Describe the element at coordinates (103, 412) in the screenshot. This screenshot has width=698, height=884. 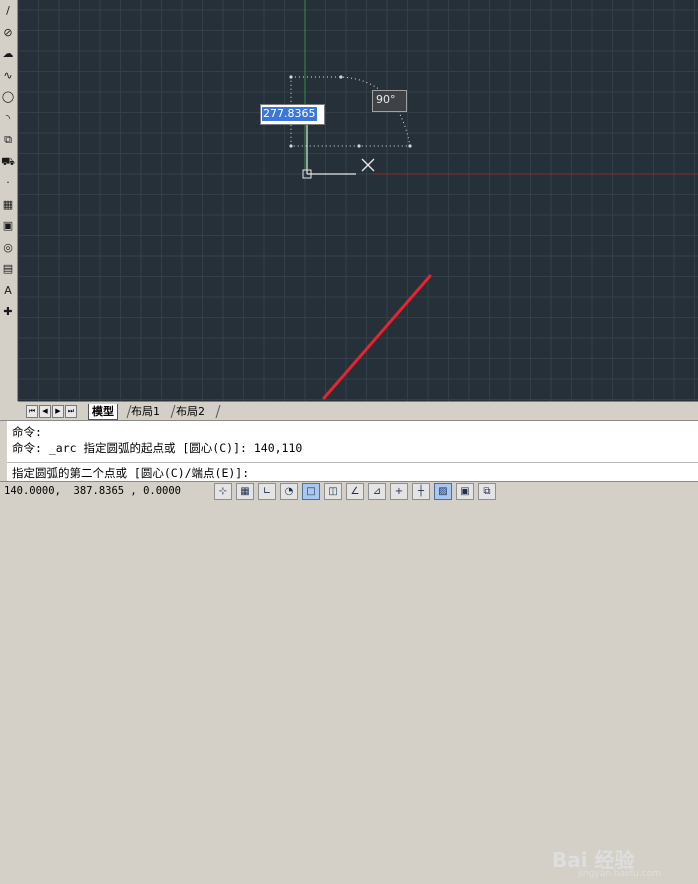
I see `tab-model: 模型` at that location.